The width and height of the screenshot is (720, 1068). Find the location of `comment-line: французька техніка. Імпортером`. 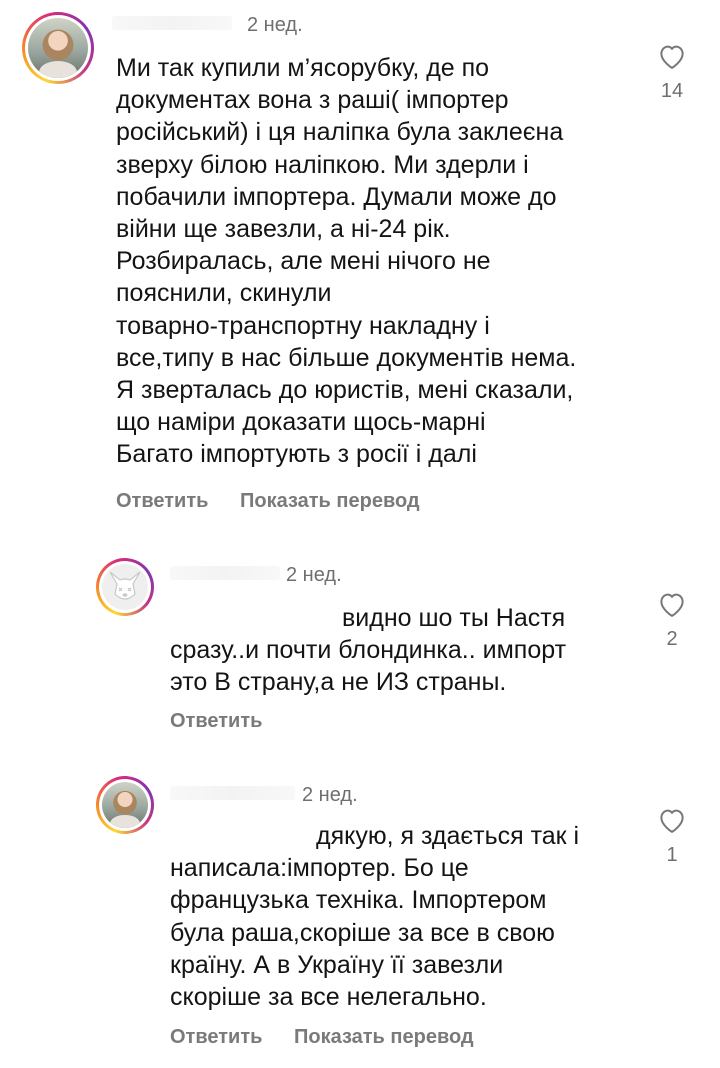

comment-line: французька техніка. Імпортером is located at coordinates (358, 900).